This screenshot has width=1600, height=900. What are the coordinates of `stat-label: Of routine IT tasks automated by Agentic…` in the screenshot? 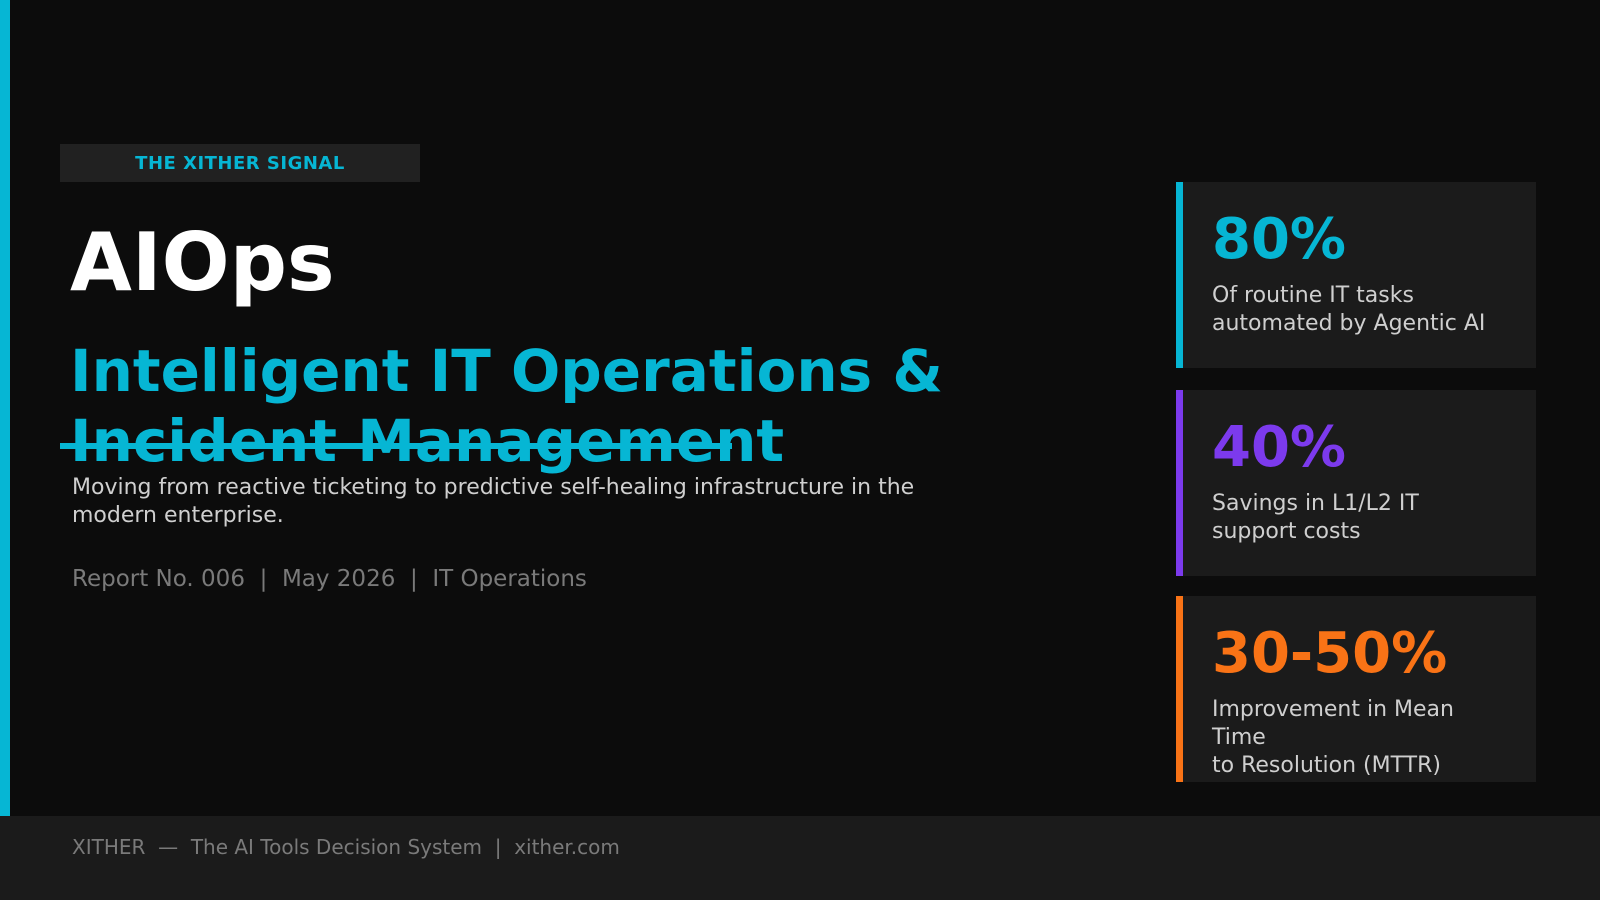 It's located at (1349, 309).